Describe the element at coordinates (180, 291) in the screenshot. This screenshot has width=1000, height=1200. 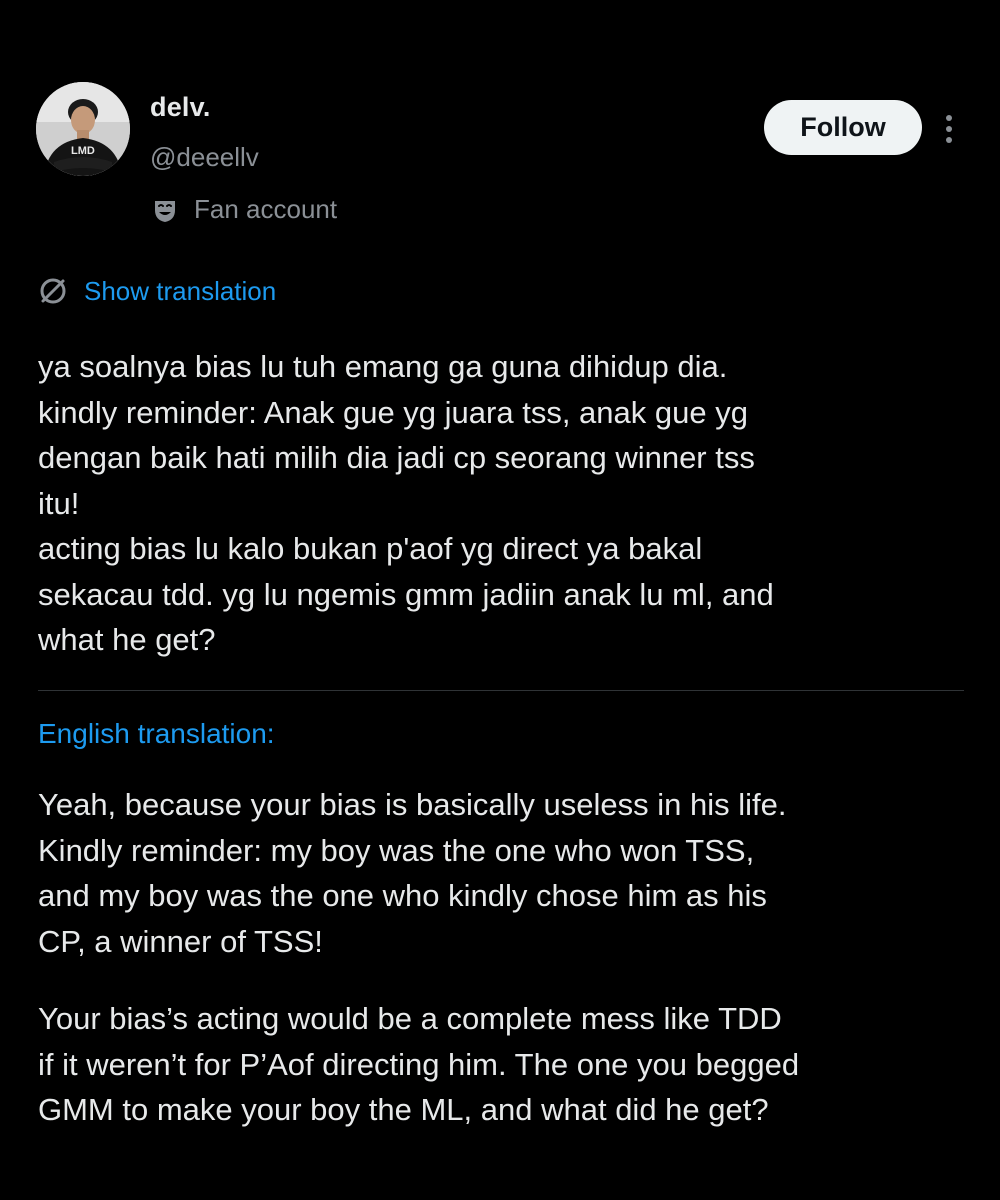
I see `show-translation-label: Show translation` at that location.